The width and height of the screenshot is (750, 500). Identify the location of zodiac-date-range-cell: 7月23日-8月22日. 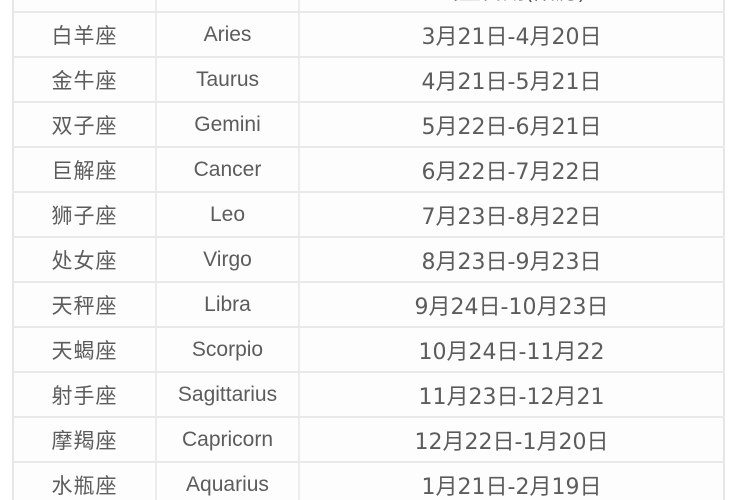
(511, 215).